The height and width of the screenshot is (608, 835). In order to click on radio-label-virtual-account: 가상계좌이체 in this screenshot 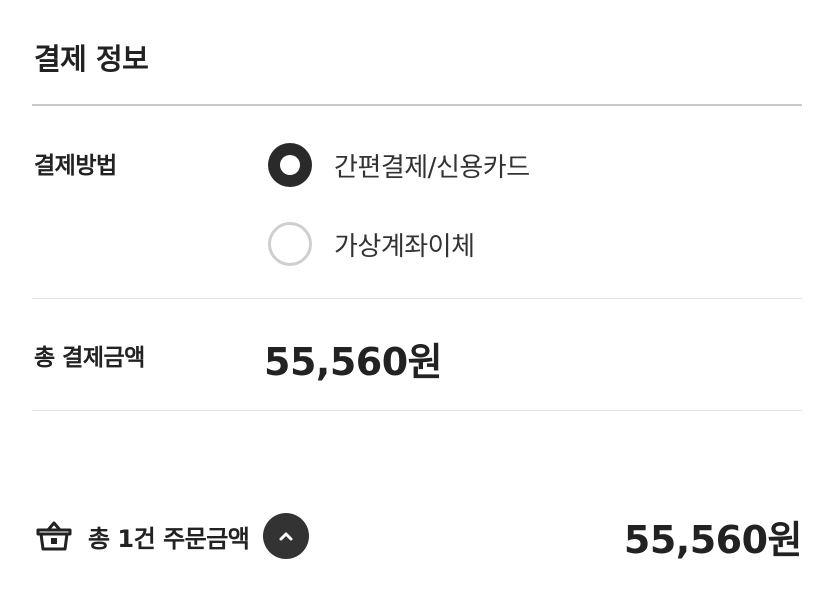, I will do `click(404, 246)`.